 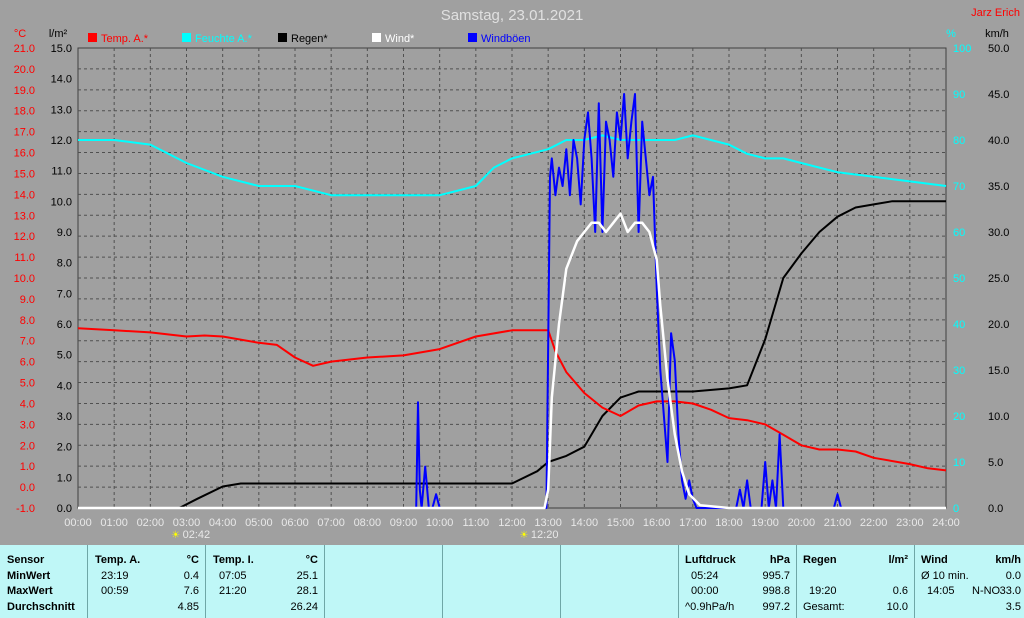 I want to click on rain-tick-label: 10.0, so click(x=61, y=202).